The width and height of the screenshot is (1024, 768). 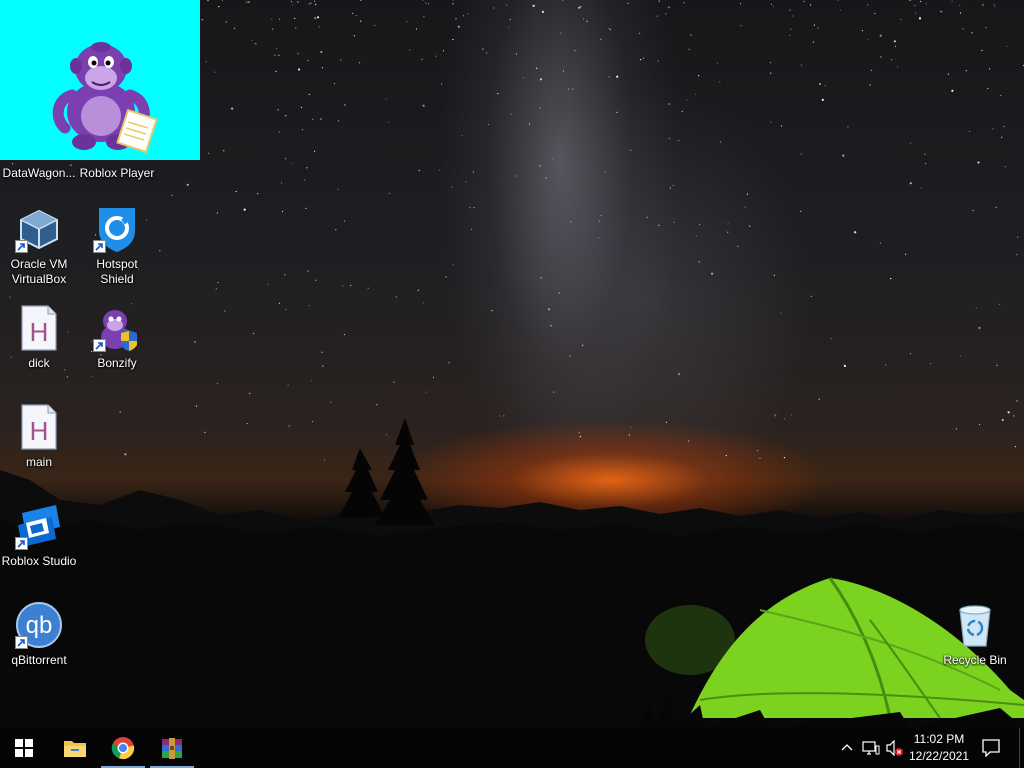 What do you see at coordinates (39, 660) in the screenshot?
I see `desktop-icon-label: qBittorrent` at bounding box center [39, 660].